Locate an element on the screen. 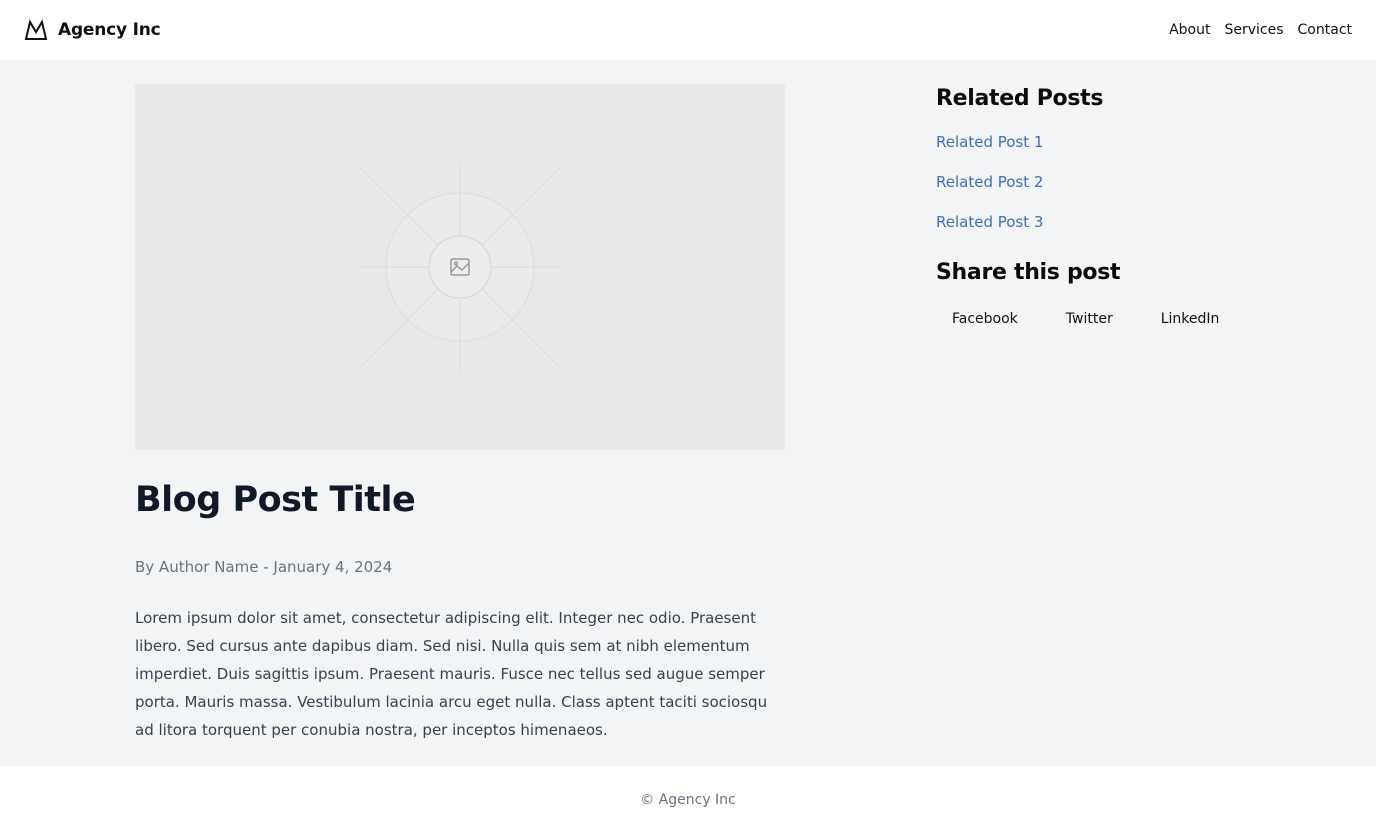 The width and height of the screenshot is (1376, 834). brand-name: Agency Inc is located at coordinates (109, 30).